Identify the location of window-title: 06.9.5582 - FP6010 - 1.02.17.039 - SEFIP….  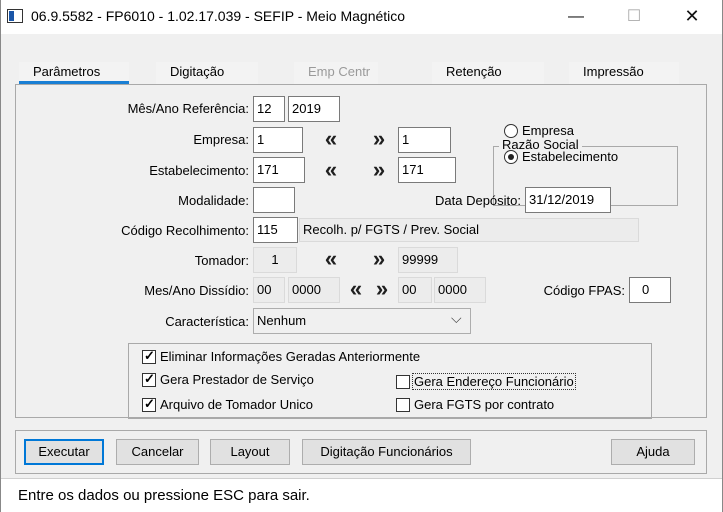
(218, 16).